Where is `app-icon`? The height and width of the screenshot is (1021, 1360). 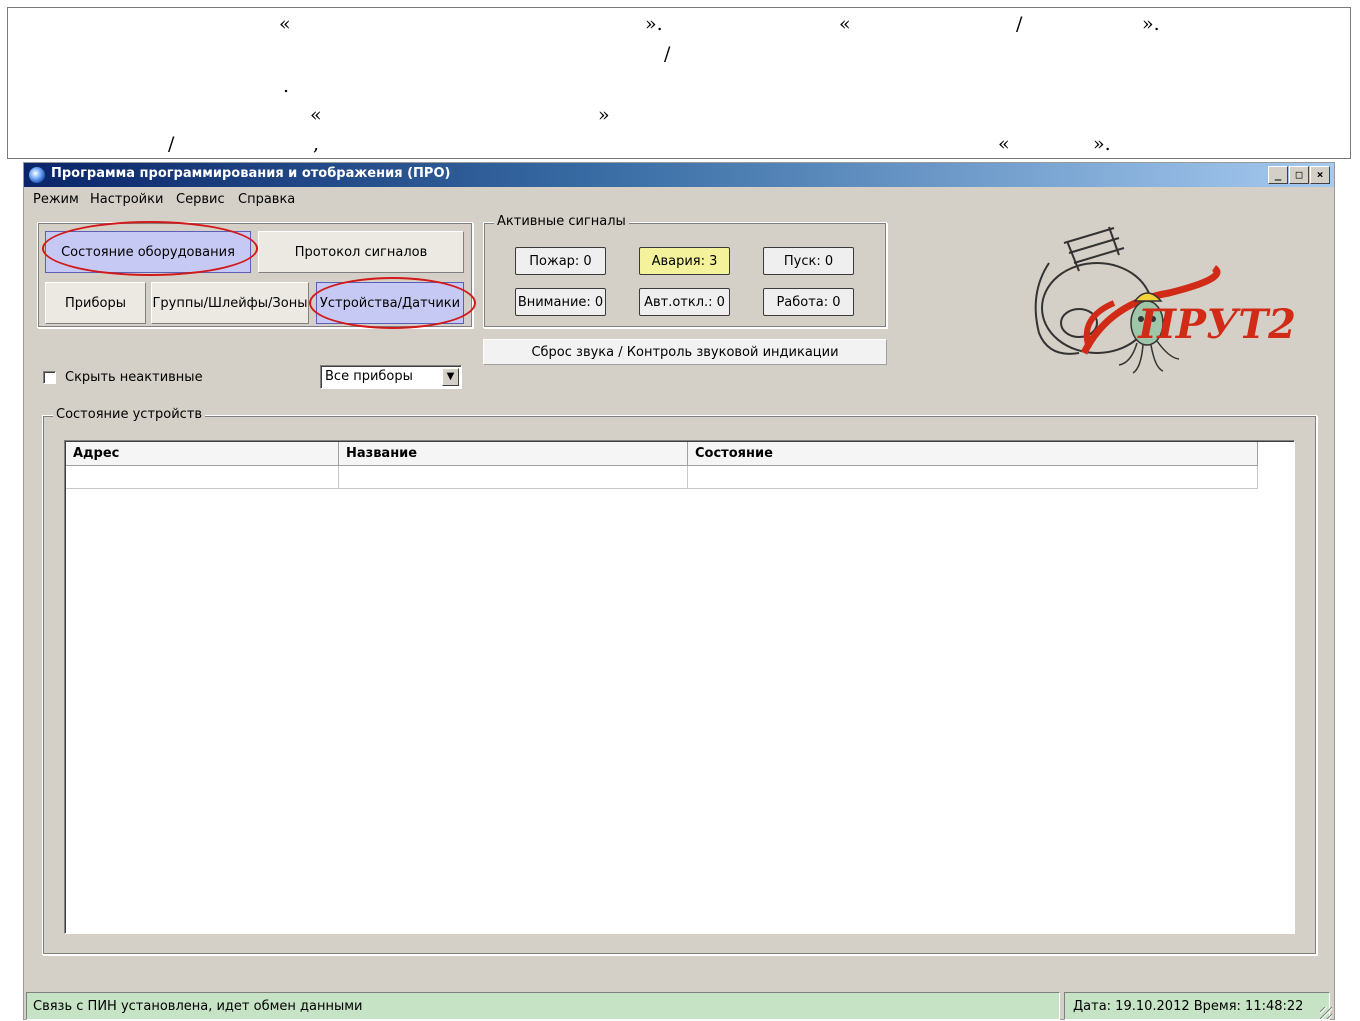 app-icon is located at coordinates (37, 175).